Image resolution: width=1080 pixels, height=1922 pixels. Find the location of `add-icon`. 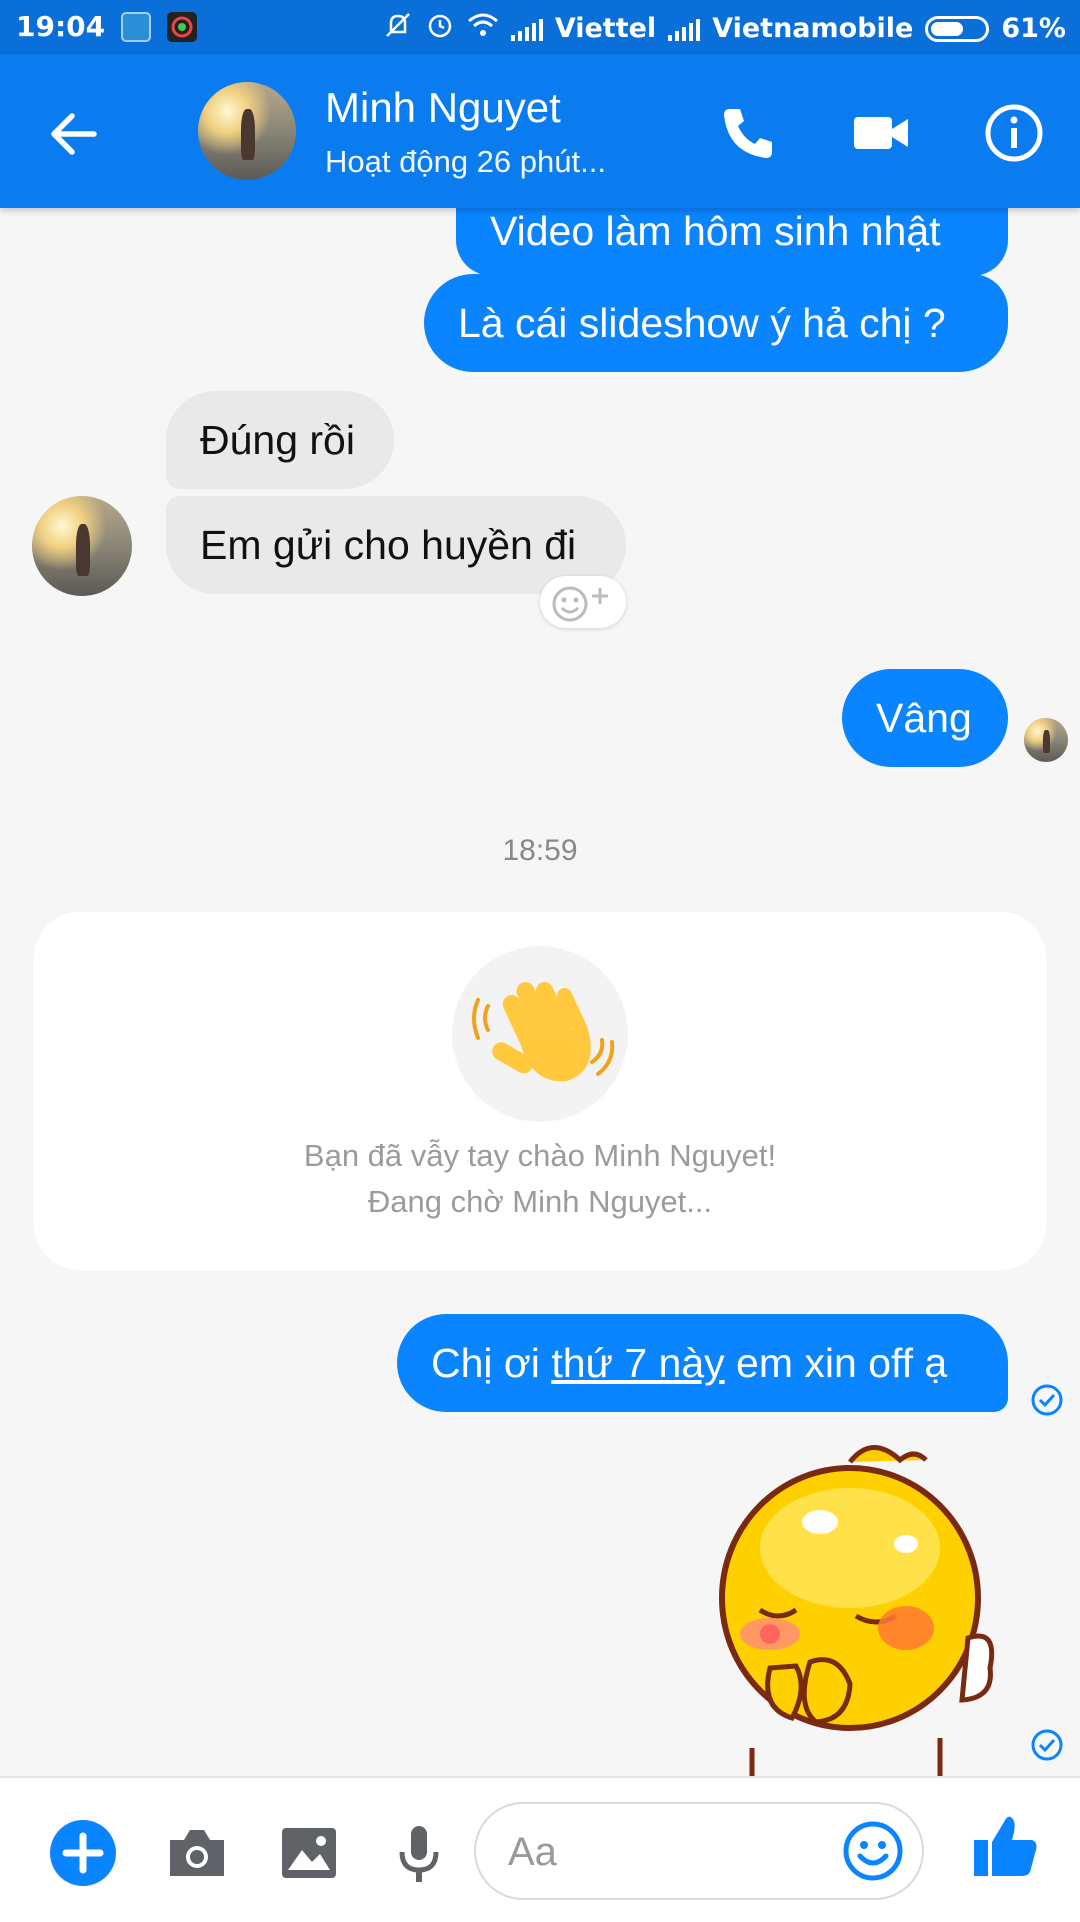

add-icon is located at coordinates (83, 1853).